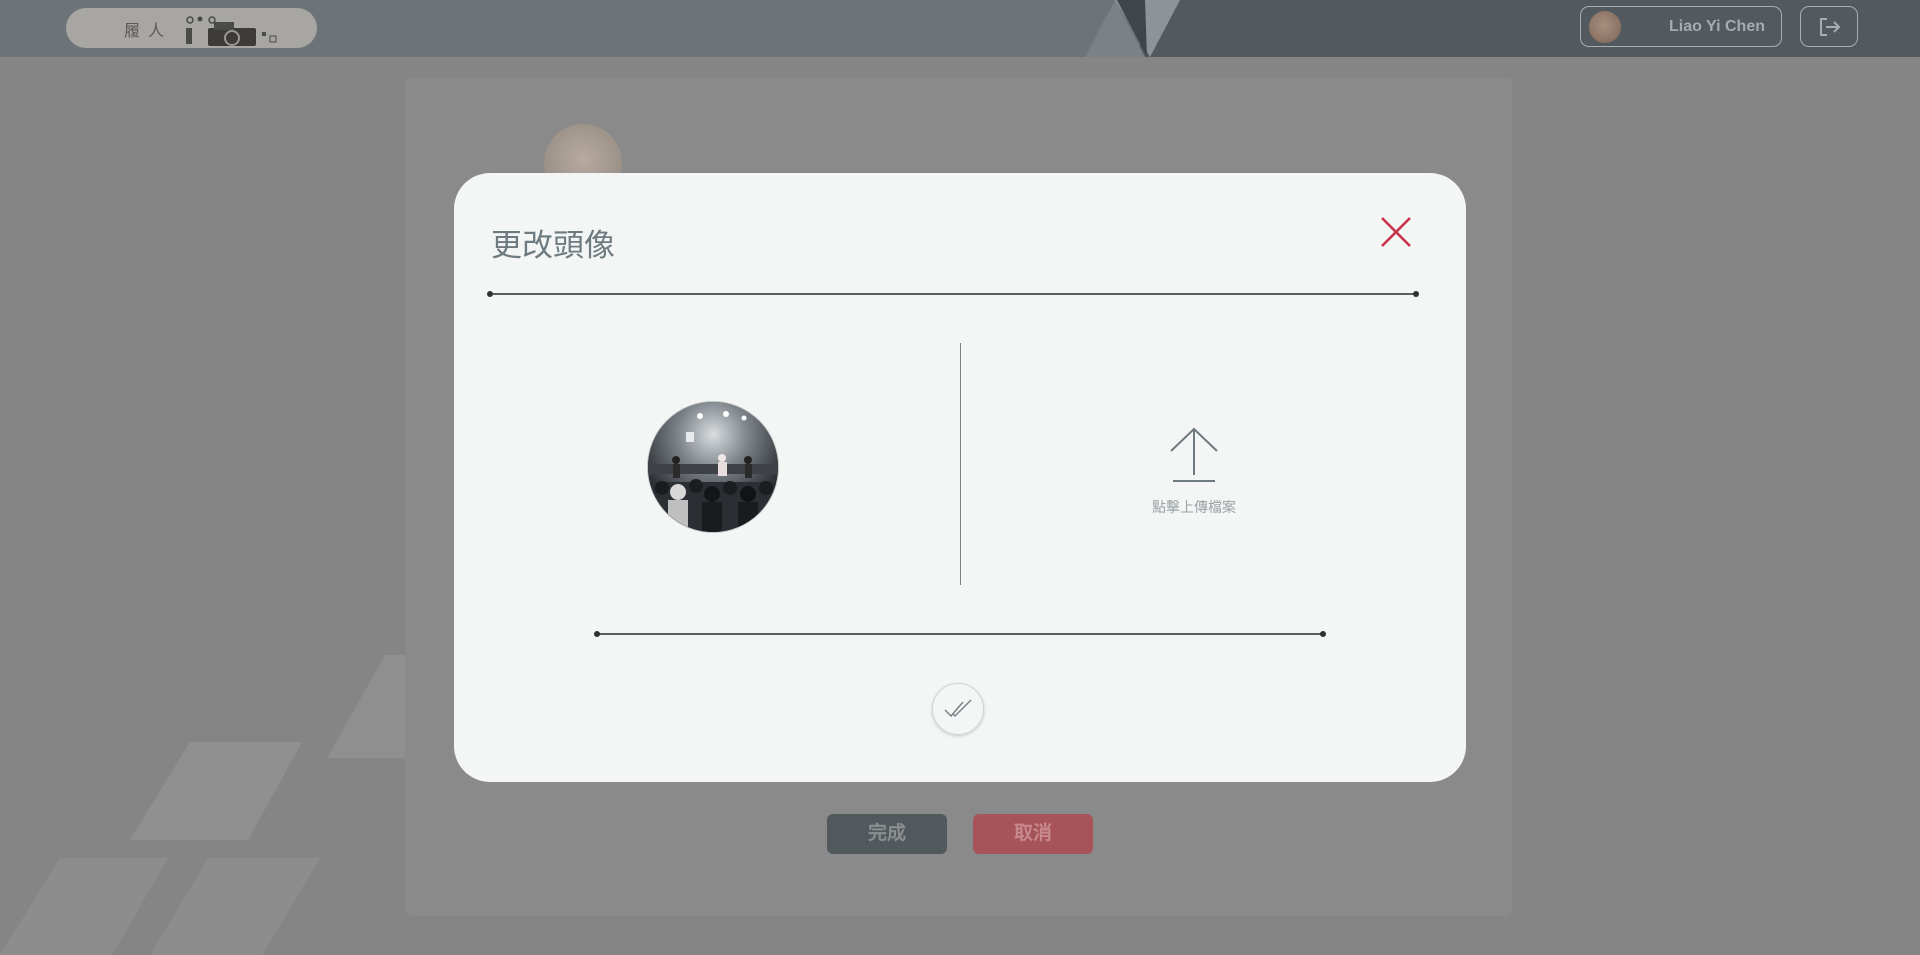 The width and height of the screenshot is (1920, 955). I want to click on concert-photo, so click(713, 467).